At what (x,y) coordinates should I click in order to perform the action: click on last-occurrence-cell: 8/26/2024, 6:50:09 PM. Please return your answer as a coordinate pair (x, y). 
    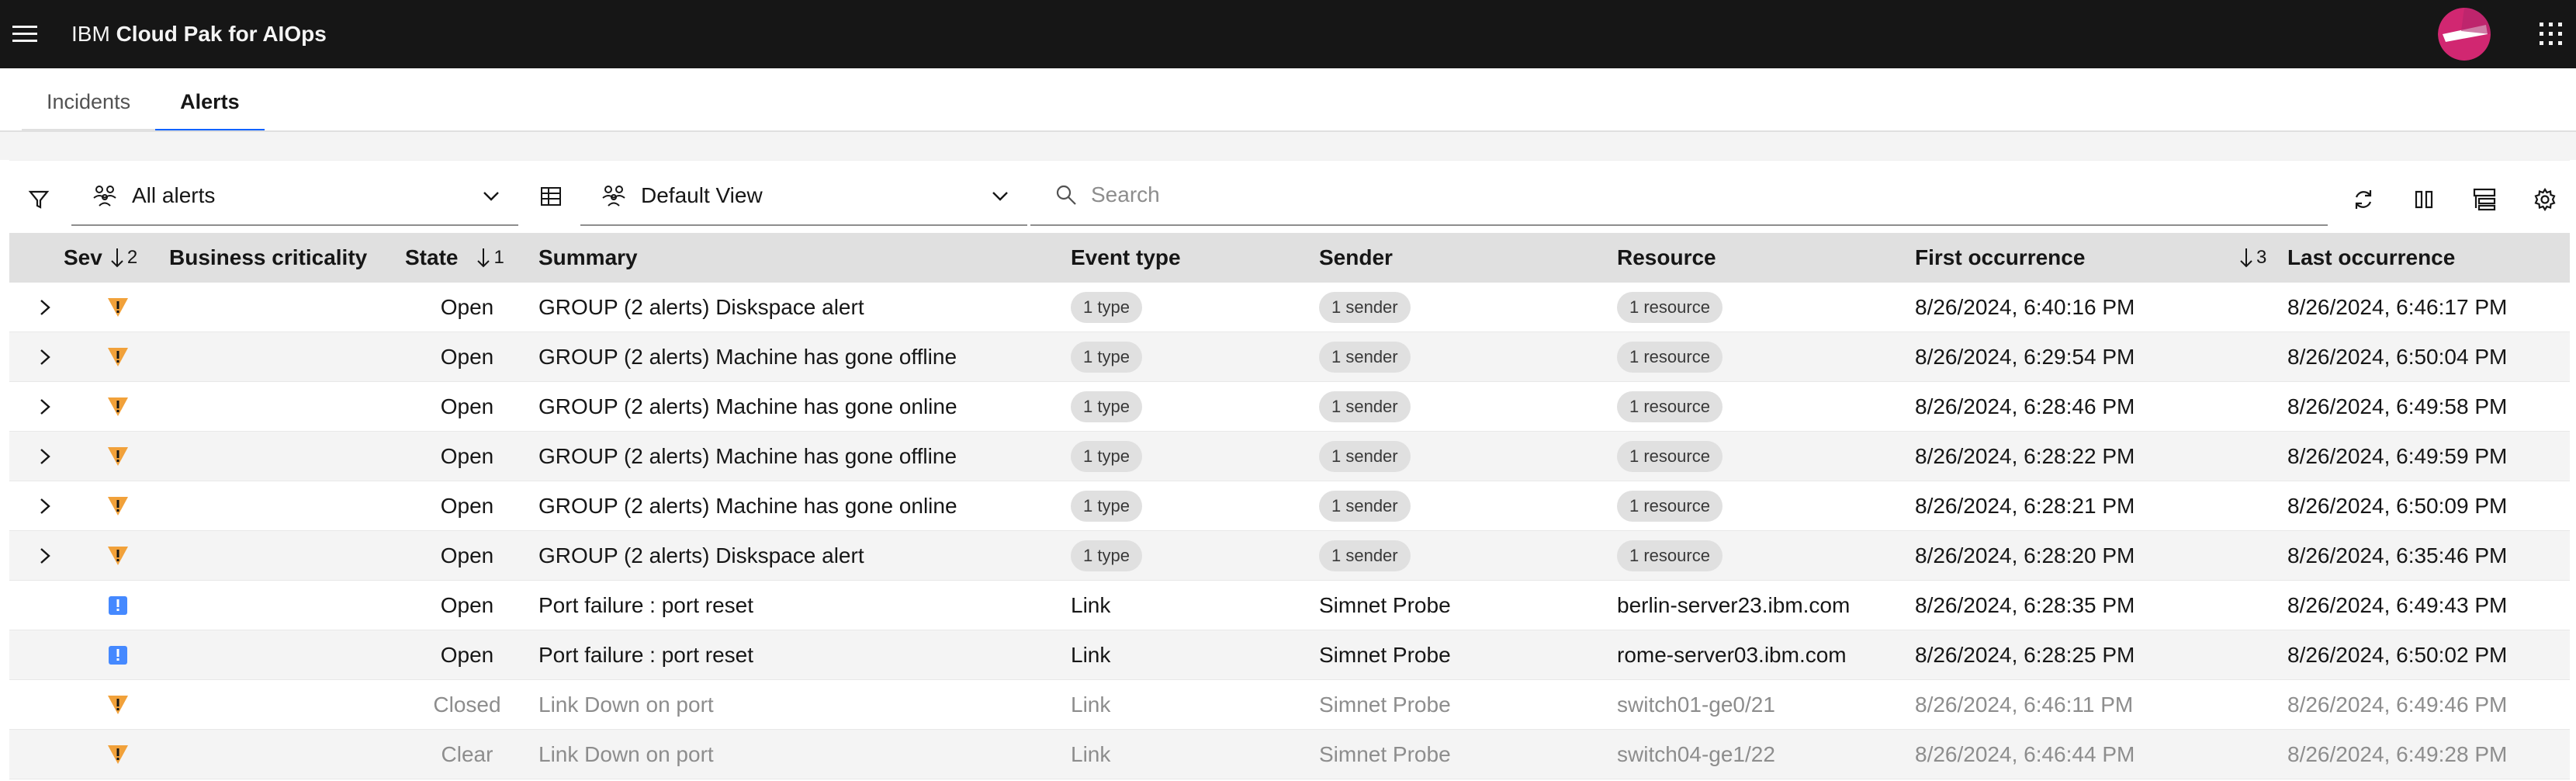
    Looking at the image, I should click on (2397, 506).